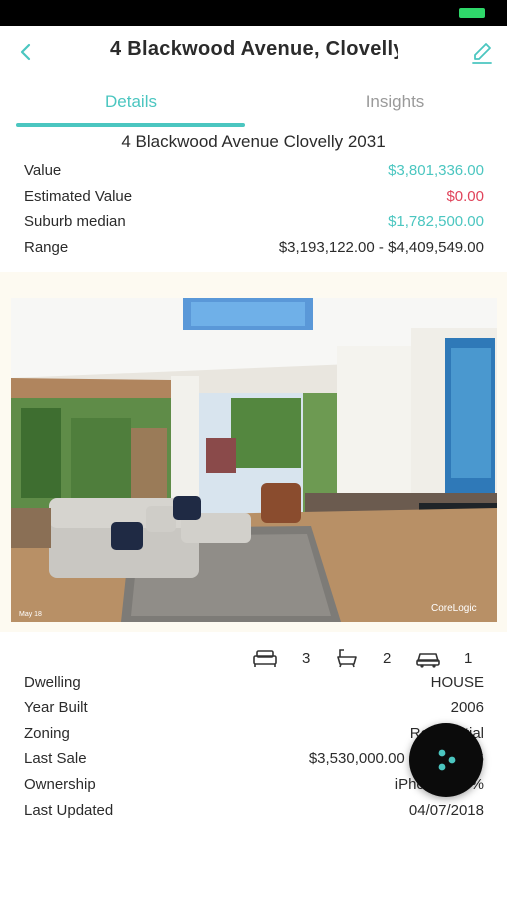 The height and width of the screenshot is (900, 507). I want to click on ownership-label: Ownership, so click(60, 784).